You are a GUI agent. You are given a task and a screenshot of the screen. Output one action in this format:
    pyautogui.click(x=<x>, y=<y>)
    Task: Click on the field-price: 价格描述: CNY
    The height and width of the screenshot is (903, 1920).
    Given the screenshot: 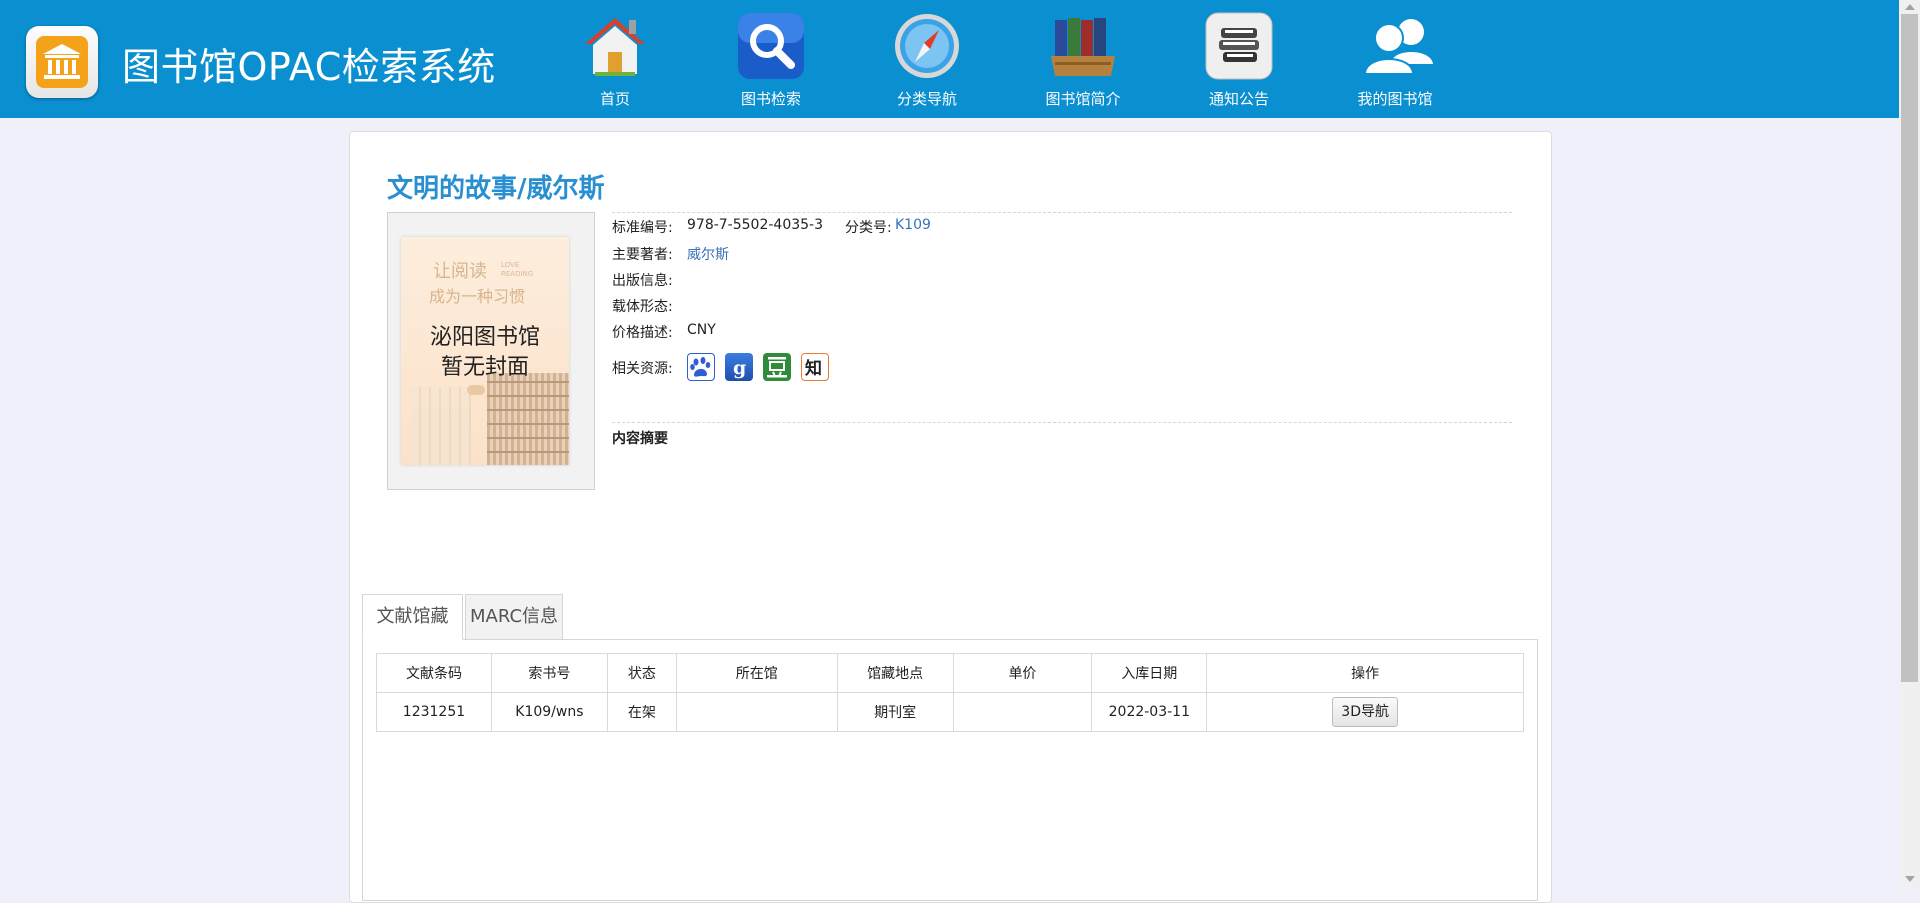 What is the action you would take?
    pyautogui.click(x=664, y=332)
    